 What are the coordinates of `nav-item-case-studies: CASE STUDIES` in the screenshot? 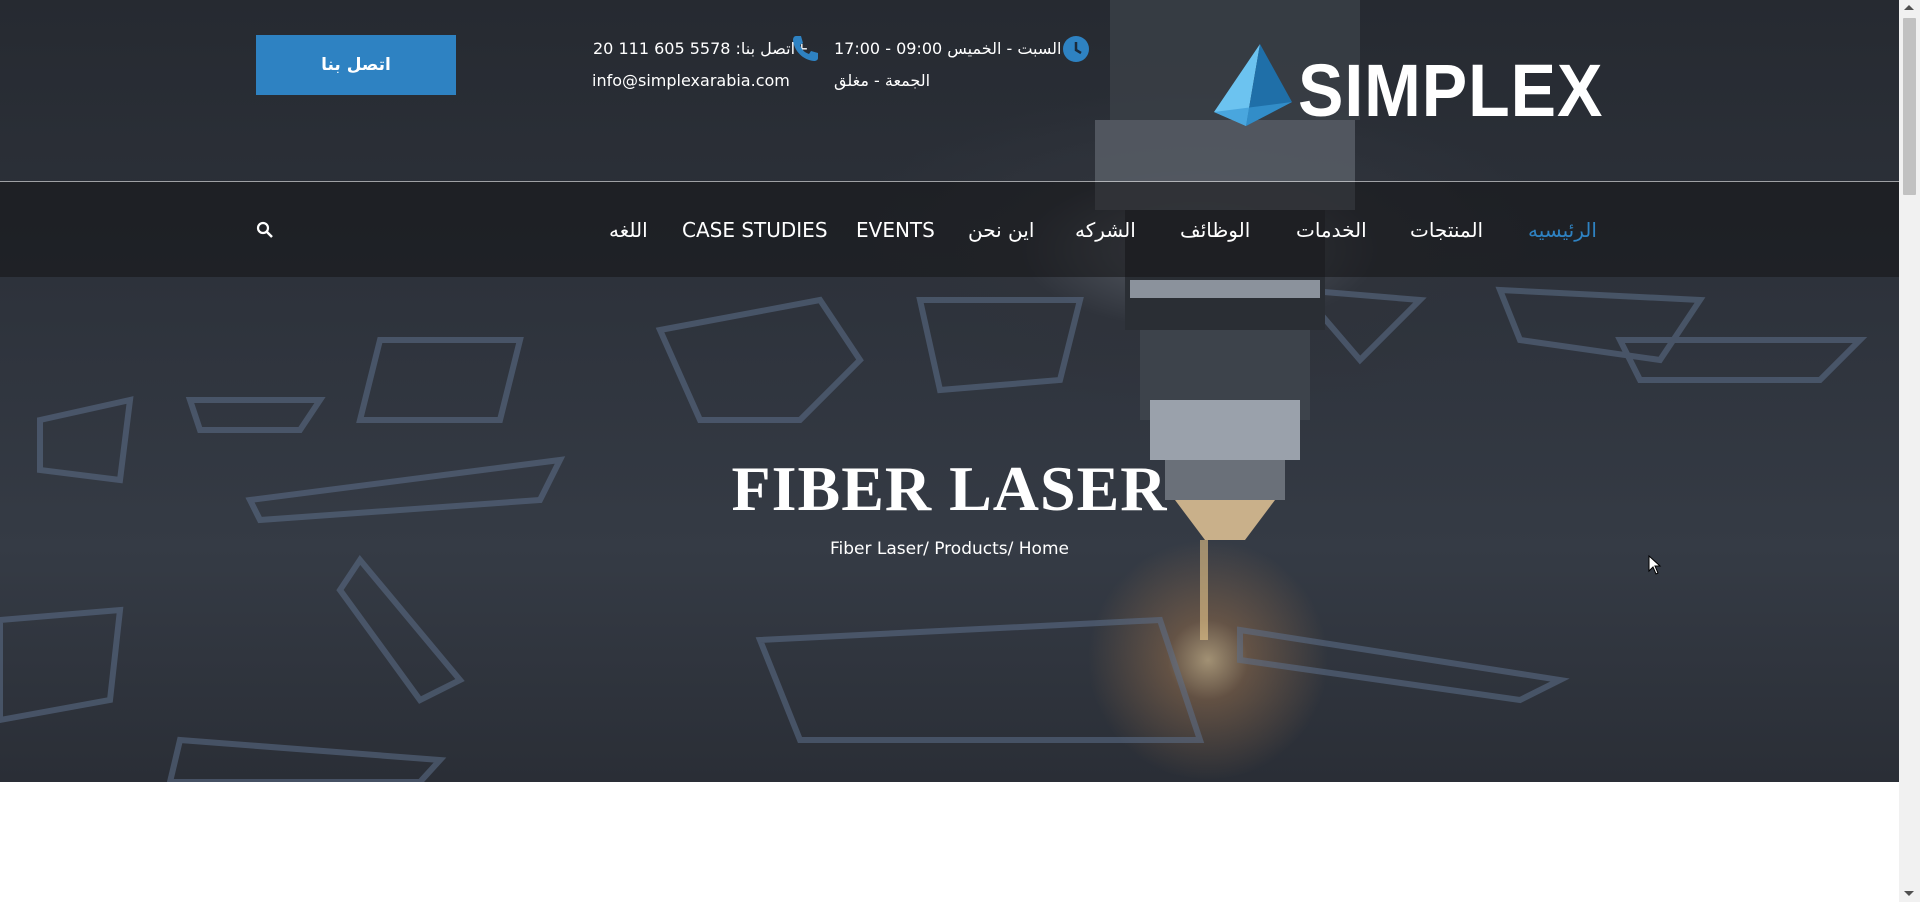 It's located at (755, 230).